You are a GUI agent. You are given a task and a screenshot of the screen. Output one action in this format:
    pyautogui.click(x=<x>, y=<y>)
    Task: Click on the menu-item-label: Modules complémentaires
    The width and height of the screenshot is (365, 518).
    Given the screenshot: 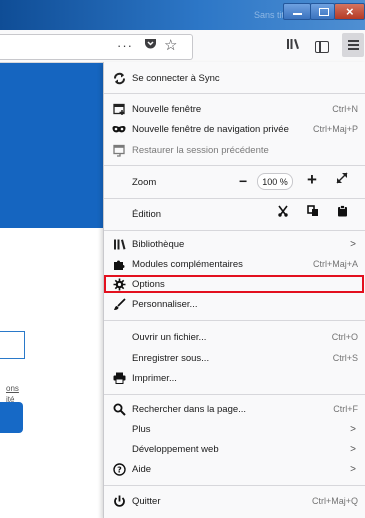 What is the action you would take?
    pyautogui.click(x=187, y=264)
    